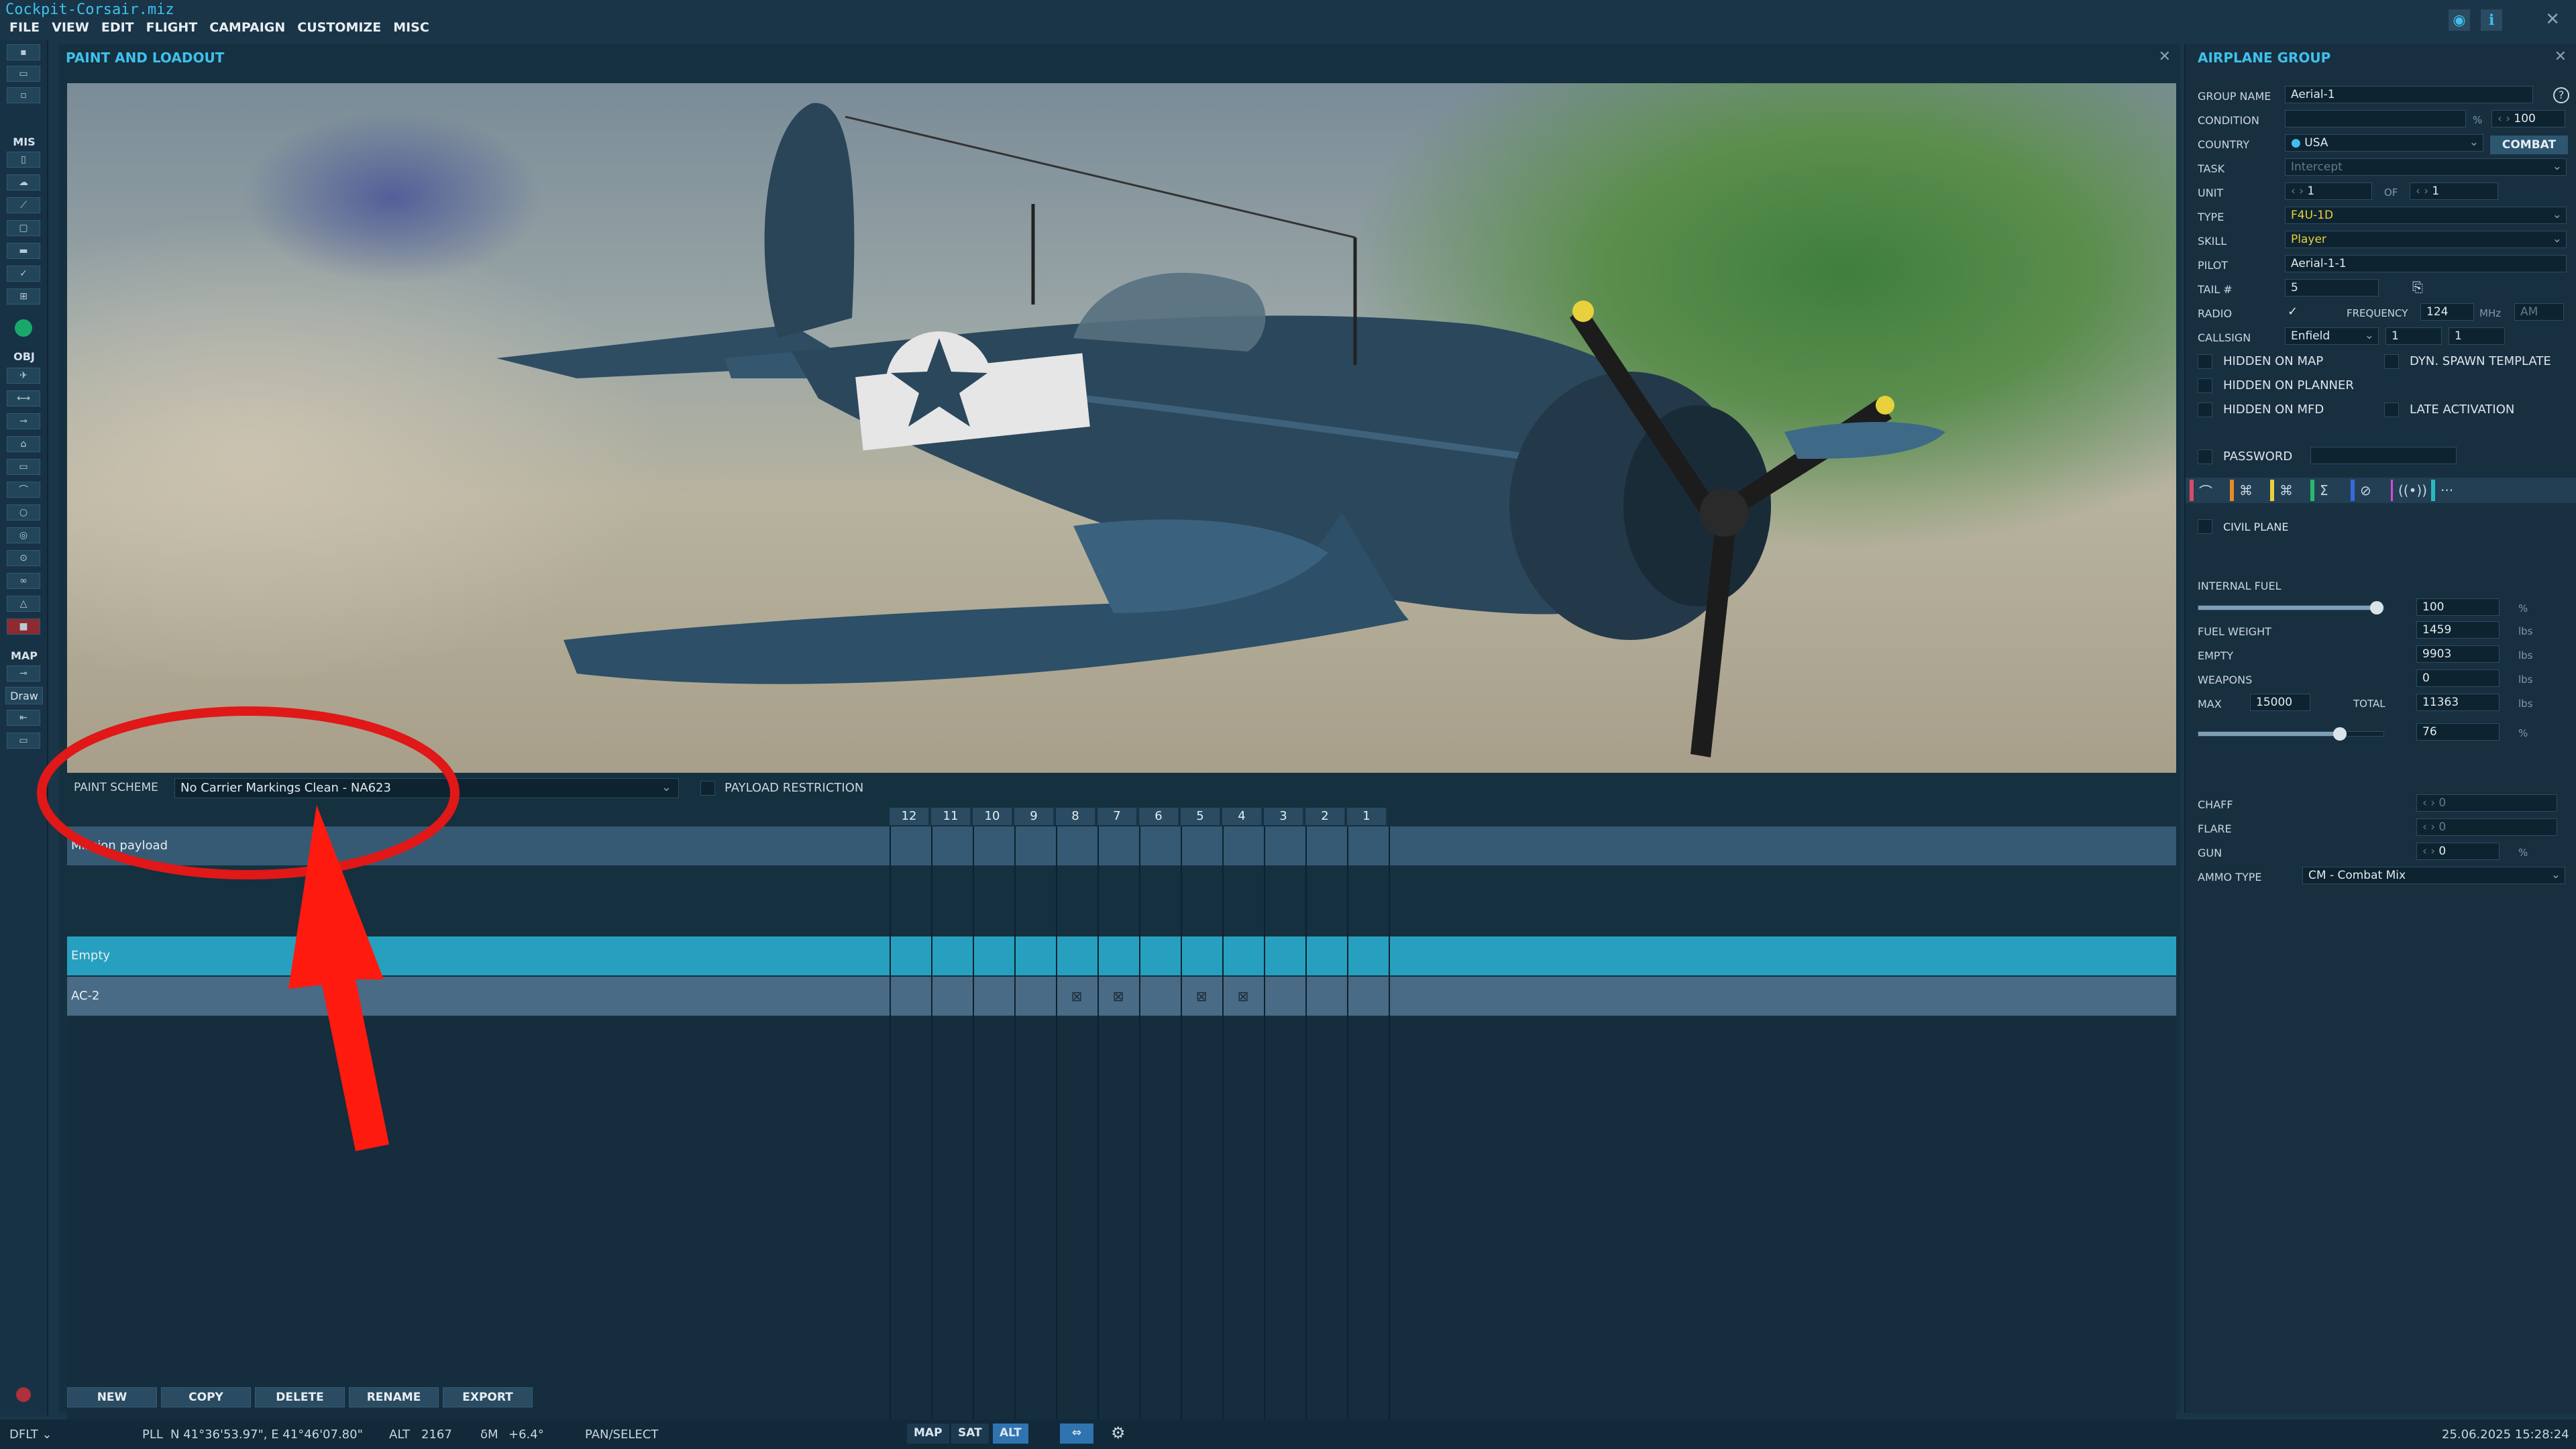 This screenshot has height=1449, width=2576. Describe the element at coordinates (23, 558) in the screenshot. I see `nav-point-icon: ⊙` at that location.